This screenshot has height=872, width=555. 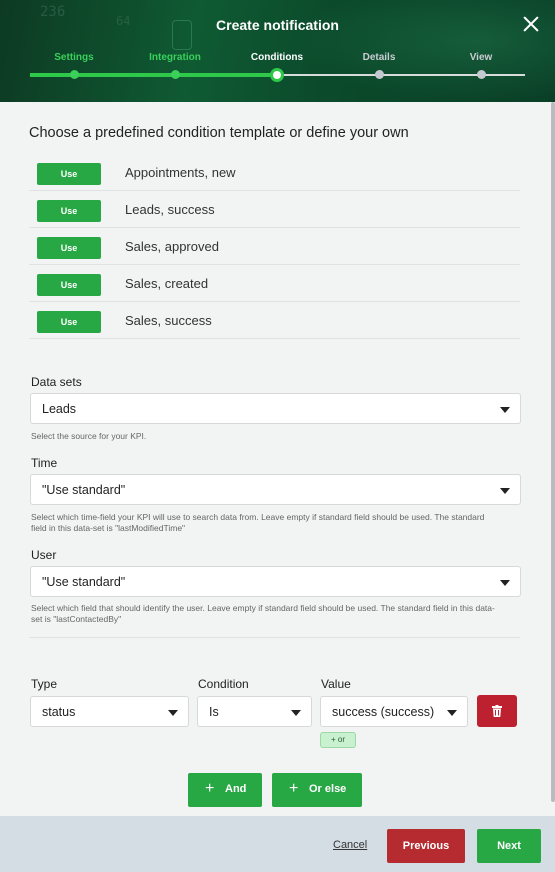 What do you see at coordinates (109, 711) in the screenshot?
I see `type-select: status` at bounding box center [109, 711].